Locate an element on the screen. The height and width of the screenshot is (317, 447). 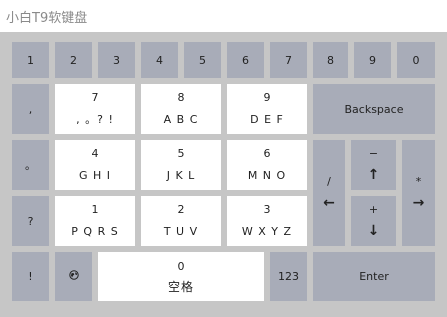
key-label: Backspace is located at coordinates (374, 109).